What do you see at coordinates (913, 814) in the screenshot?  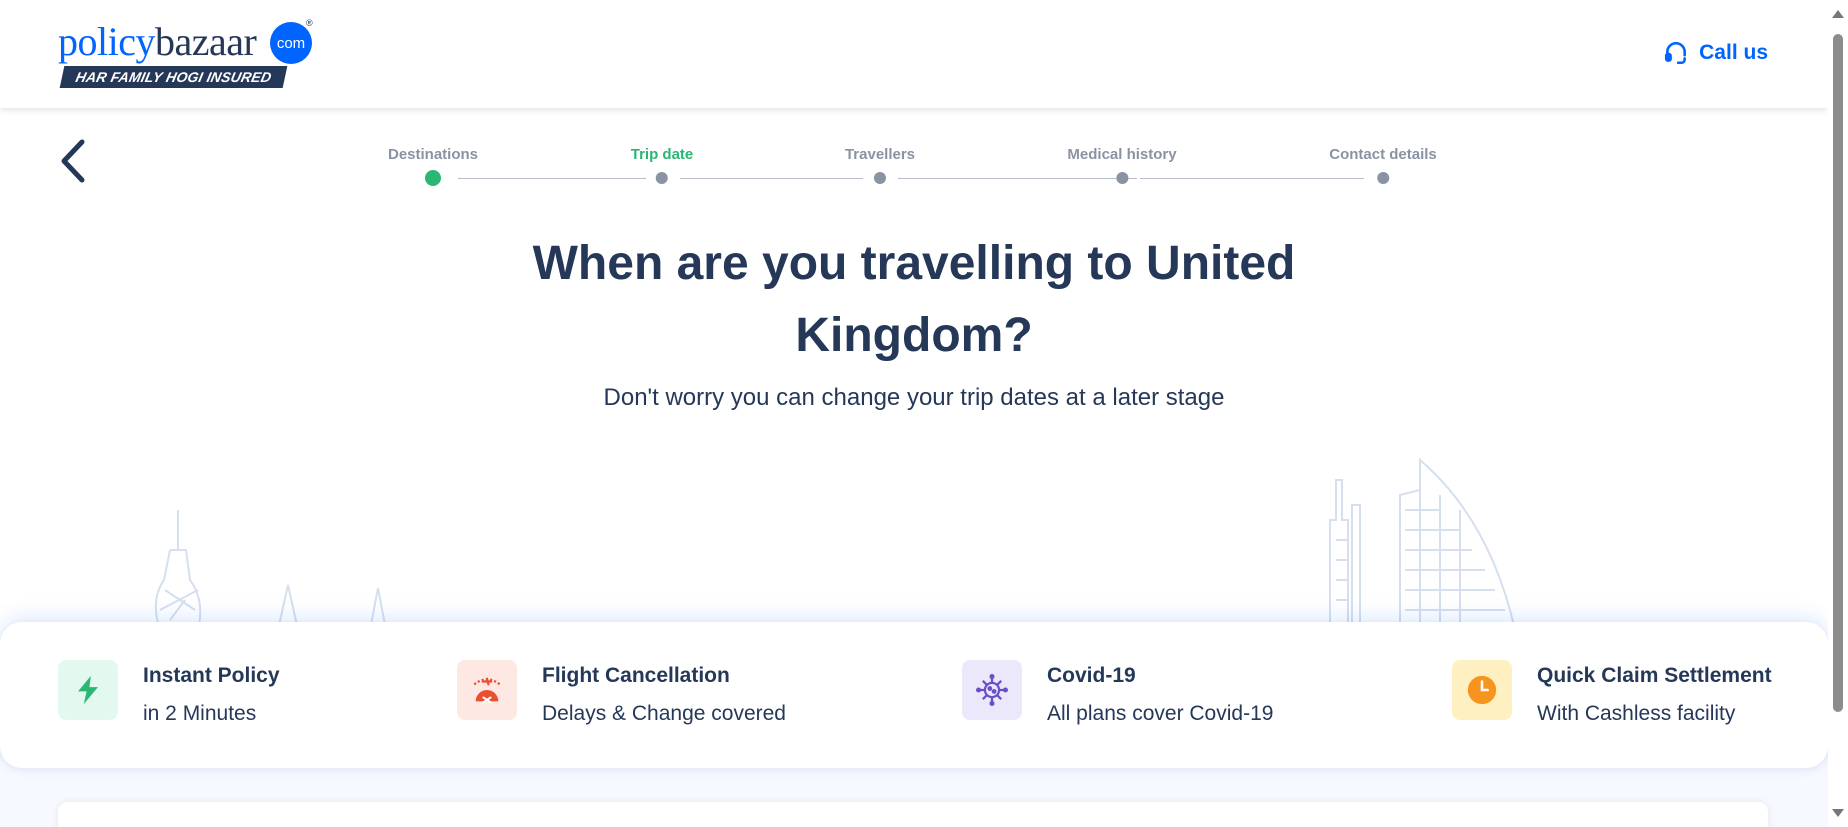 I see `date-selection-card` at bounding box center [913, 814].